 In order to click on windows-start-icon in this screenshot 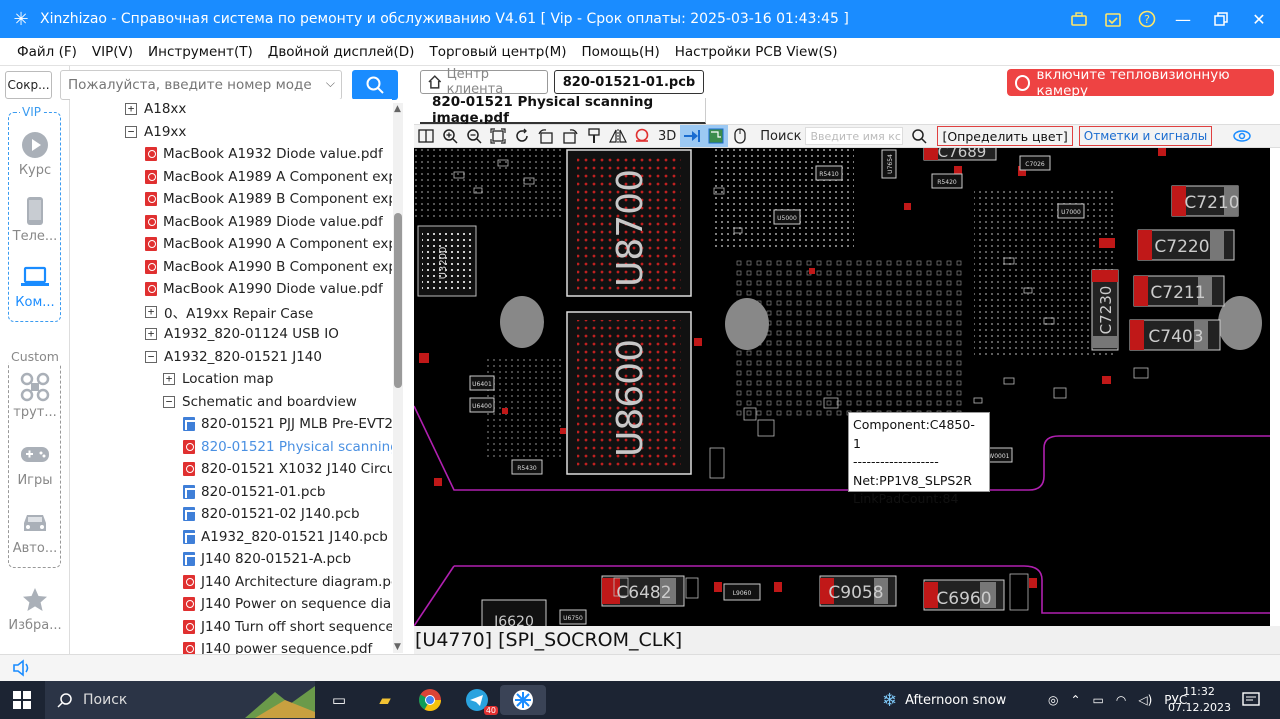, I will do `click(22, 700)`.